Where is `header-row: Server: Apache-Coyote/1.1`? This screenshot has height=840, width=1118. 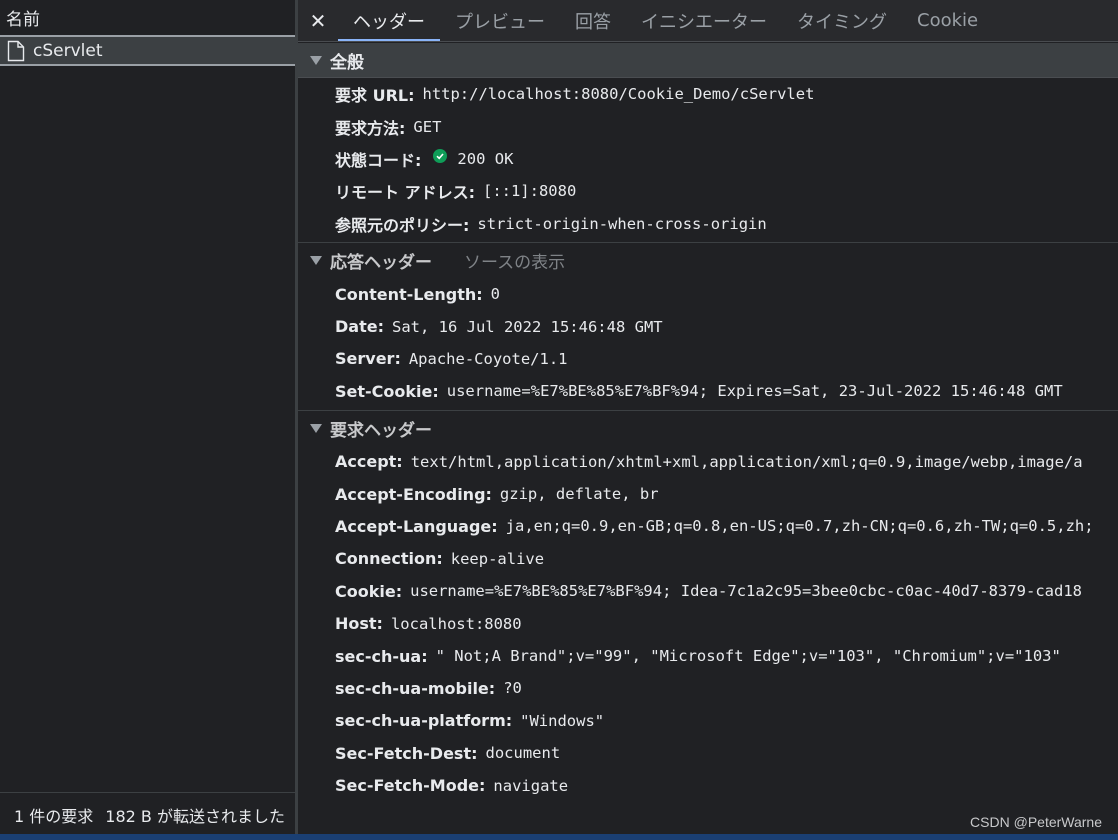 header-row: Server: Apache-Coyote/1.1 is located at coordinates (708, 359).